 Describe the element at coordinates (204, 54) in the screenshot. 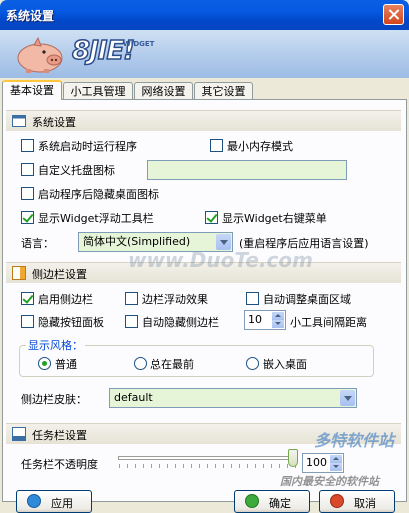

I see `header-banner: 8JIE! WIDGET` at that location.